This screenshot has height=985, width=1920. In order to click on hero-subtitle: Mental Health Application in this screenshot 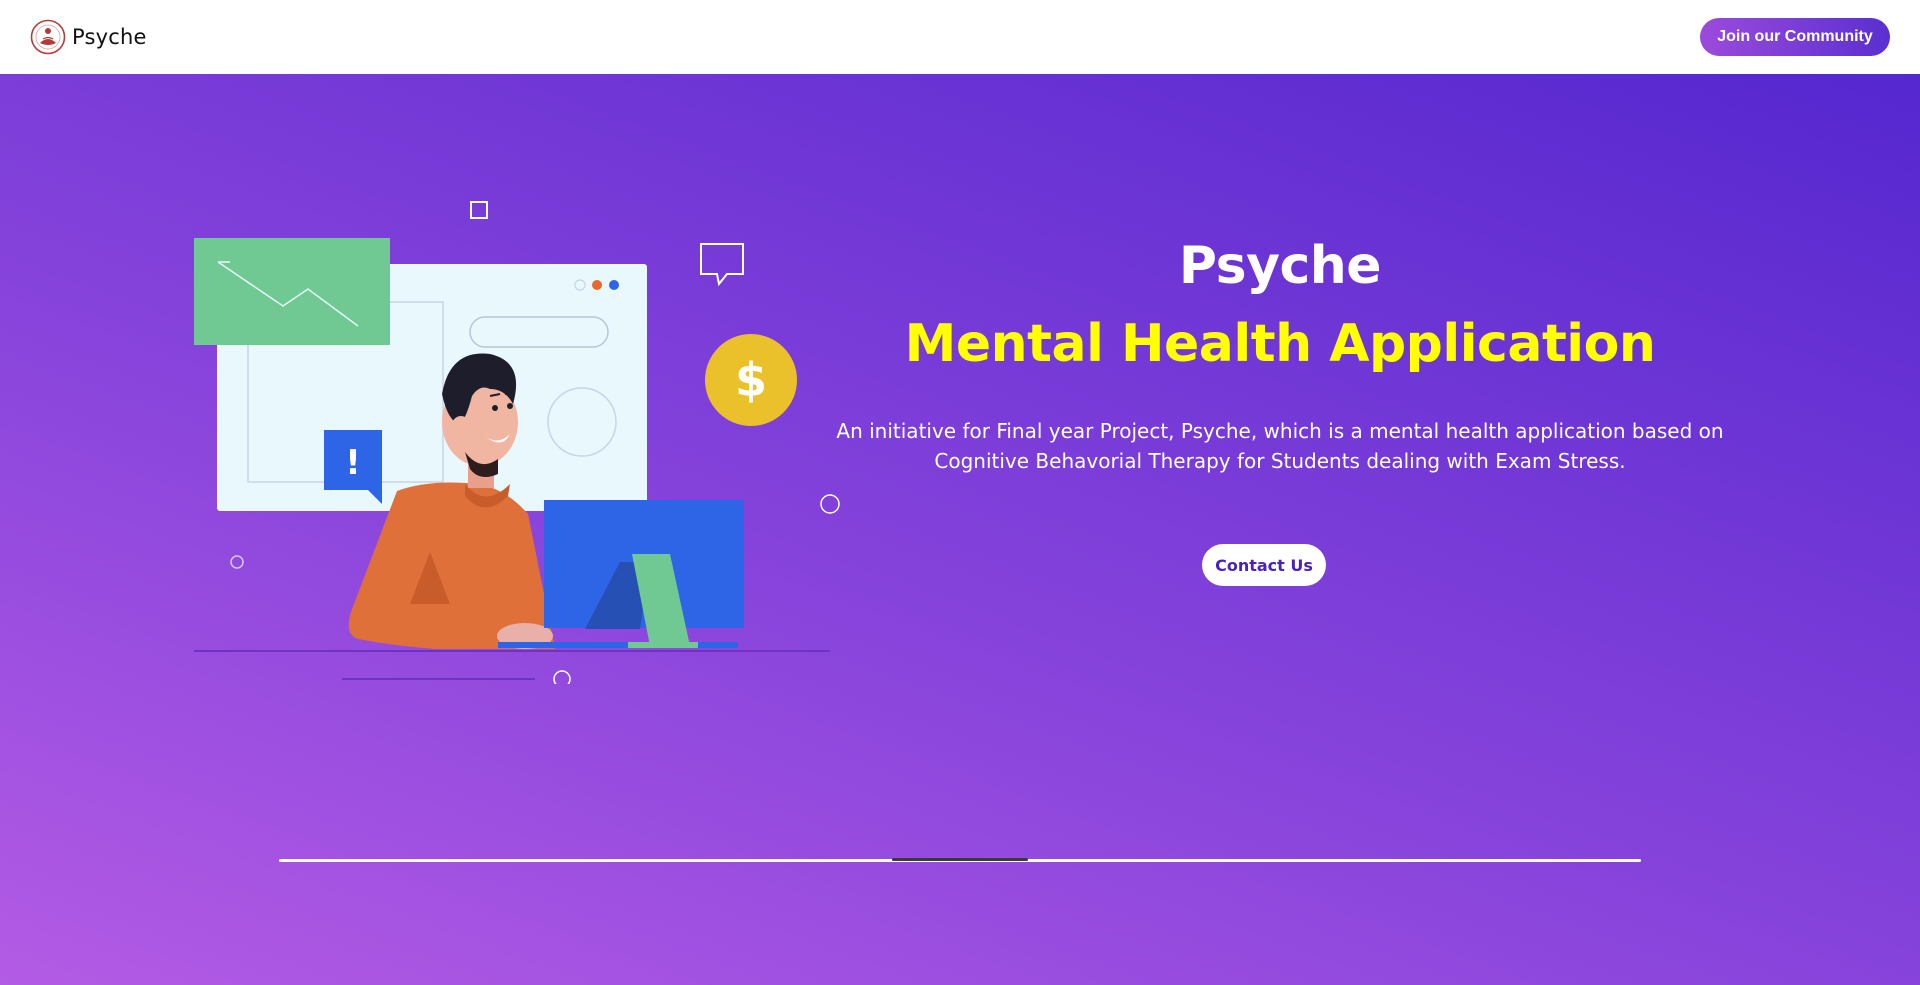, I will do `click(1280, 344)`.